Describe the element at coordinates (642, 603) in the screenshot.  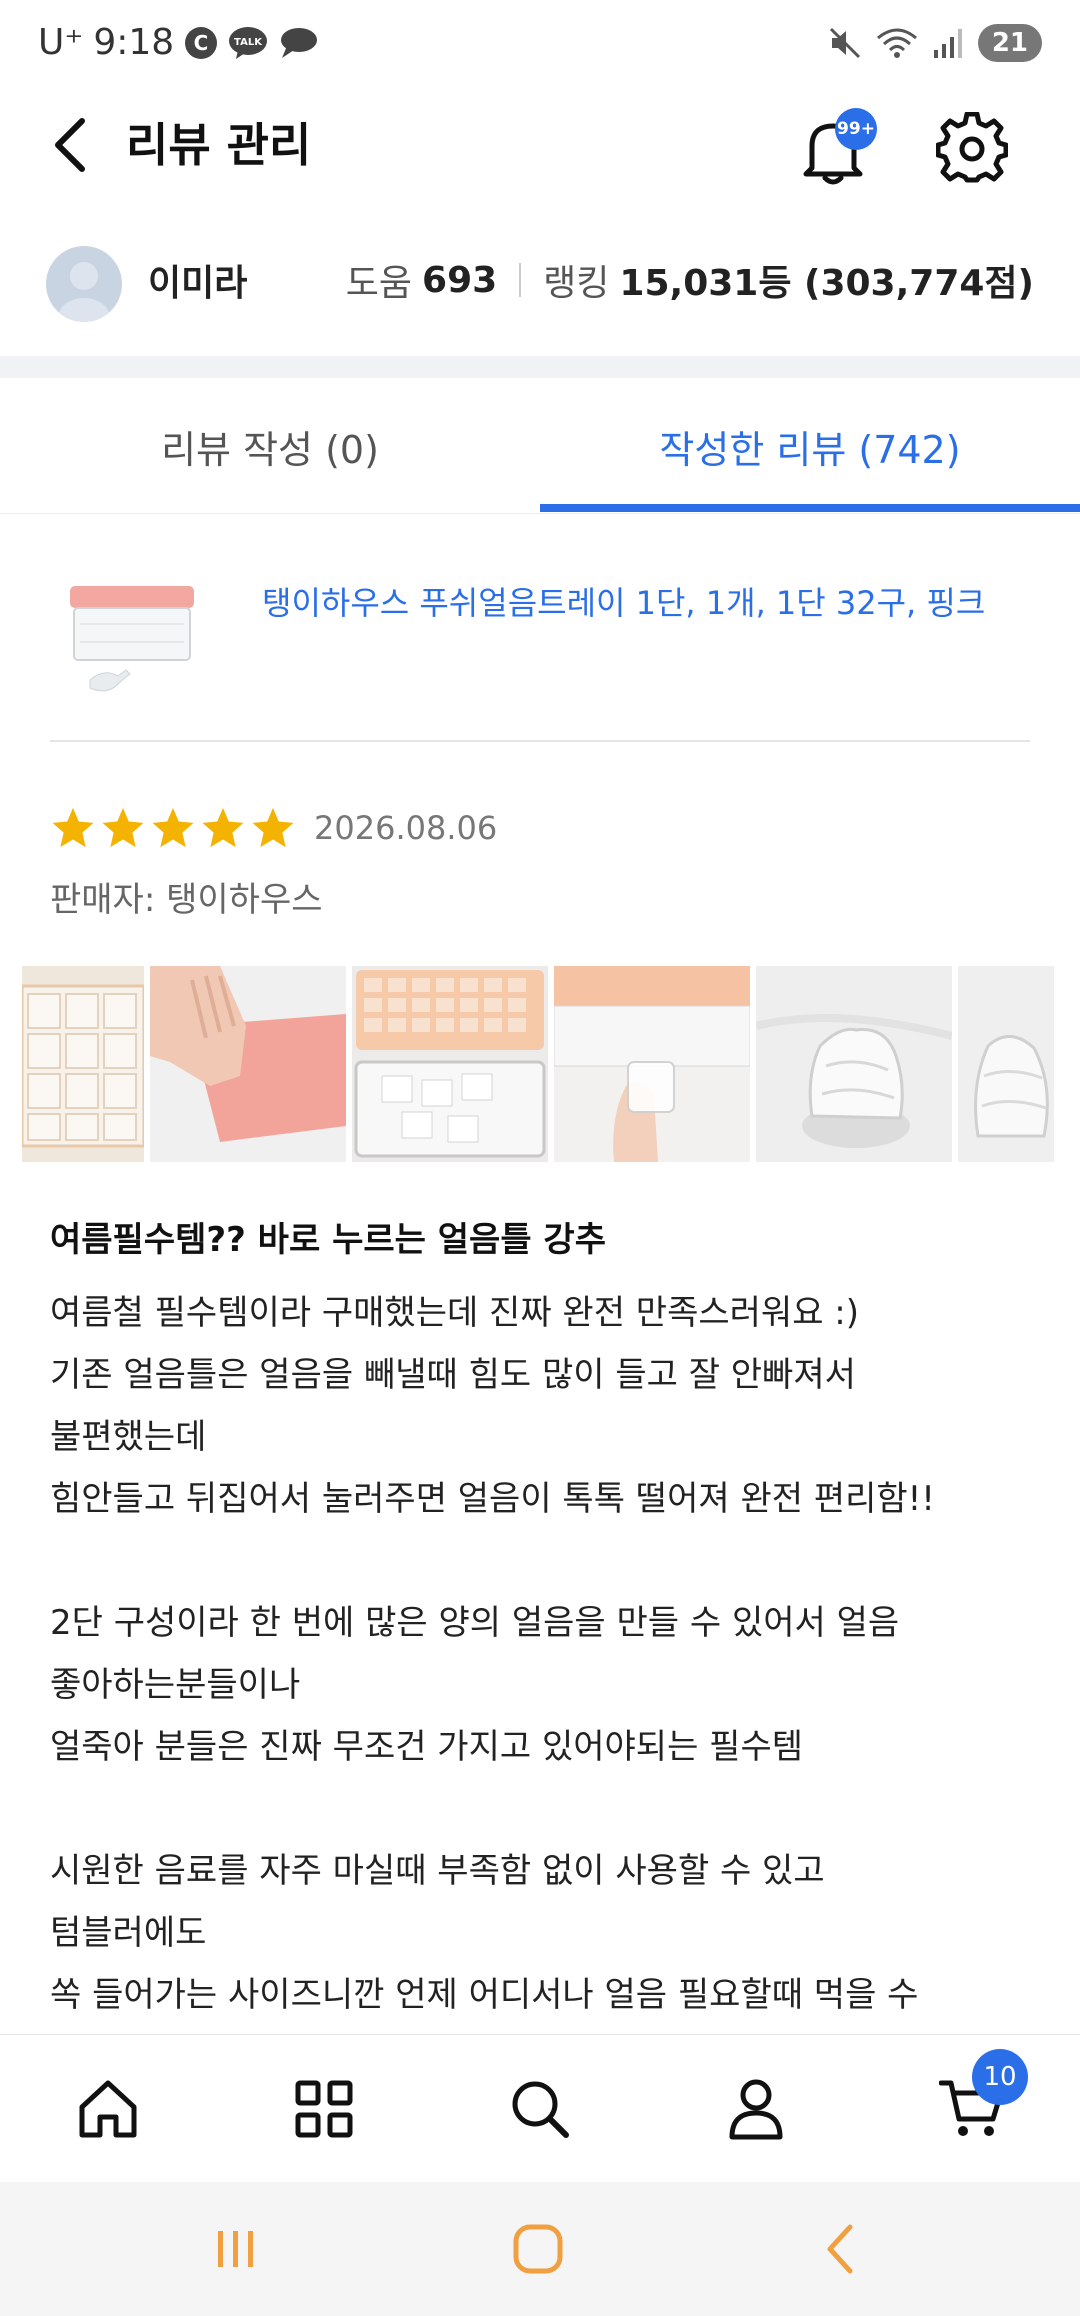
I see `product-name-link: 탱이하우스 푸쉬얼음트레이 1단, 1개, 1단 32구, 핑크` at that location.